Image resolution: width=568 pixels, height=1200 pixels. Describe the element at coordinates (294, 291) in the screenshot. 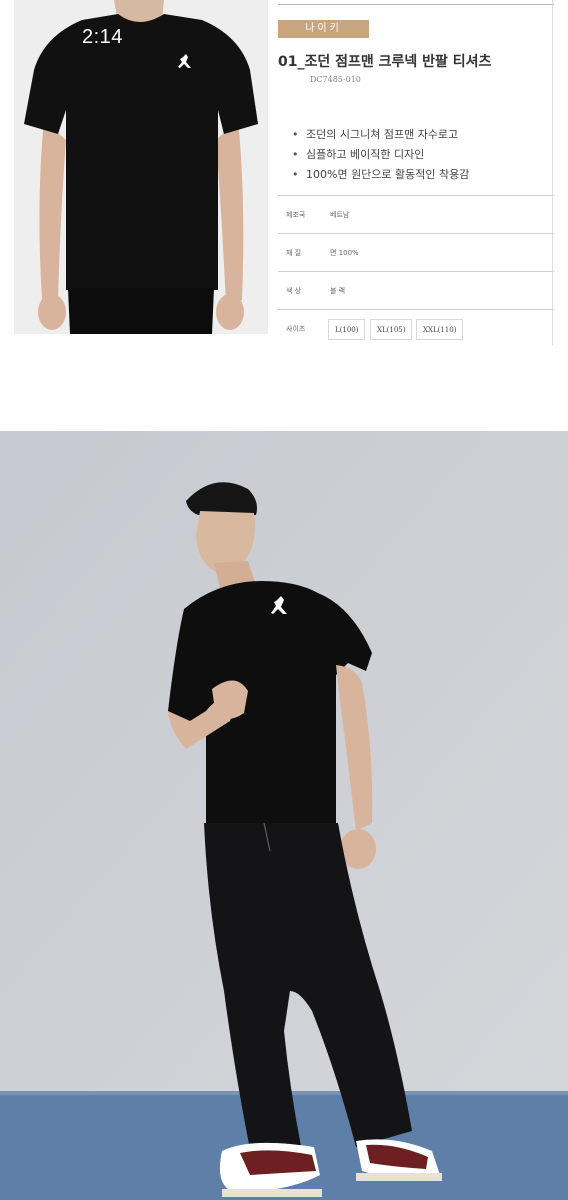

I see `spec-label: 색 상` at that location.